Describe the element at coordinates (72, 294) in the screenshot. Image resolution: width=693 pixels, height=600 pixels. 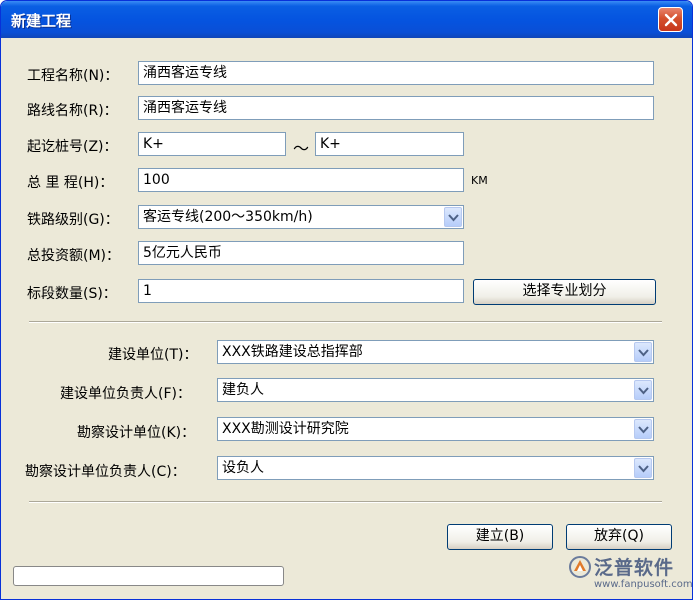
I see `section-count-label: 标段数量(S)：` at that location.